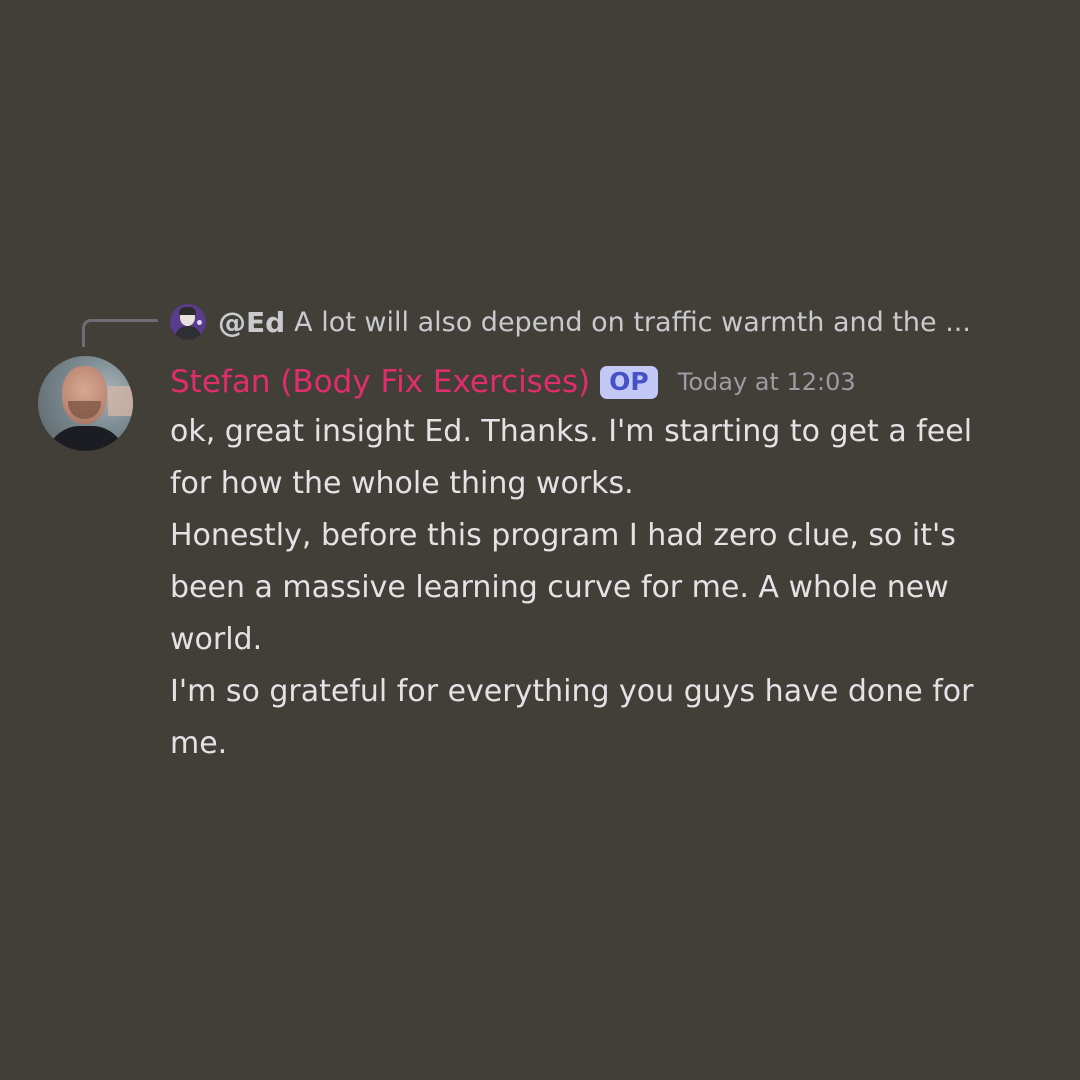 The height and width of the screenshot is (1080, 1080). What do you see at coordinates (187, 311) in the screenshot?
I see `reply-avatar-hair` at bounding box center [187, 311].